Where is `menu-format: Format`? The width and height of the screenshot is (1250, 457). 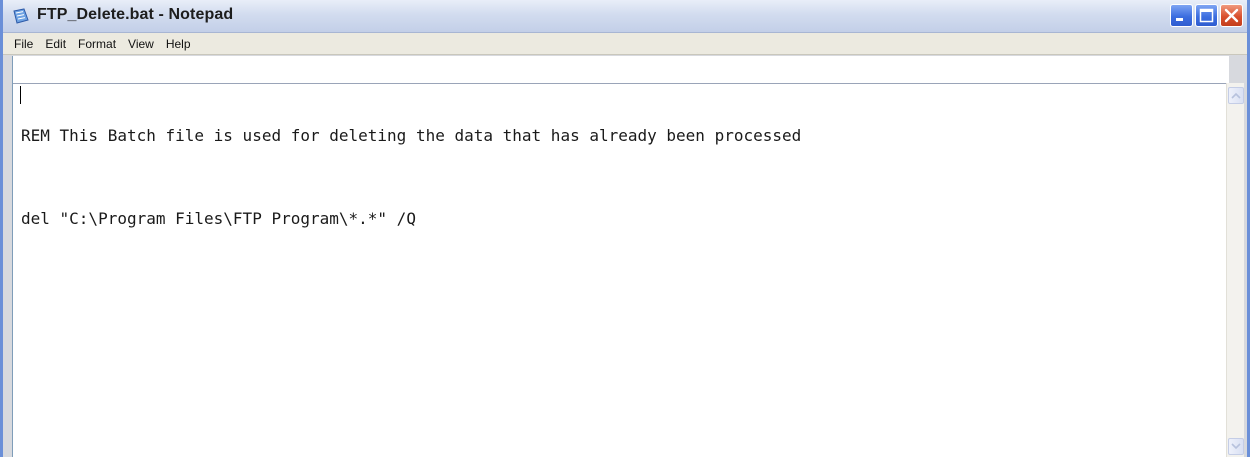
menu-format: Format is located at coordinates (97, 44).